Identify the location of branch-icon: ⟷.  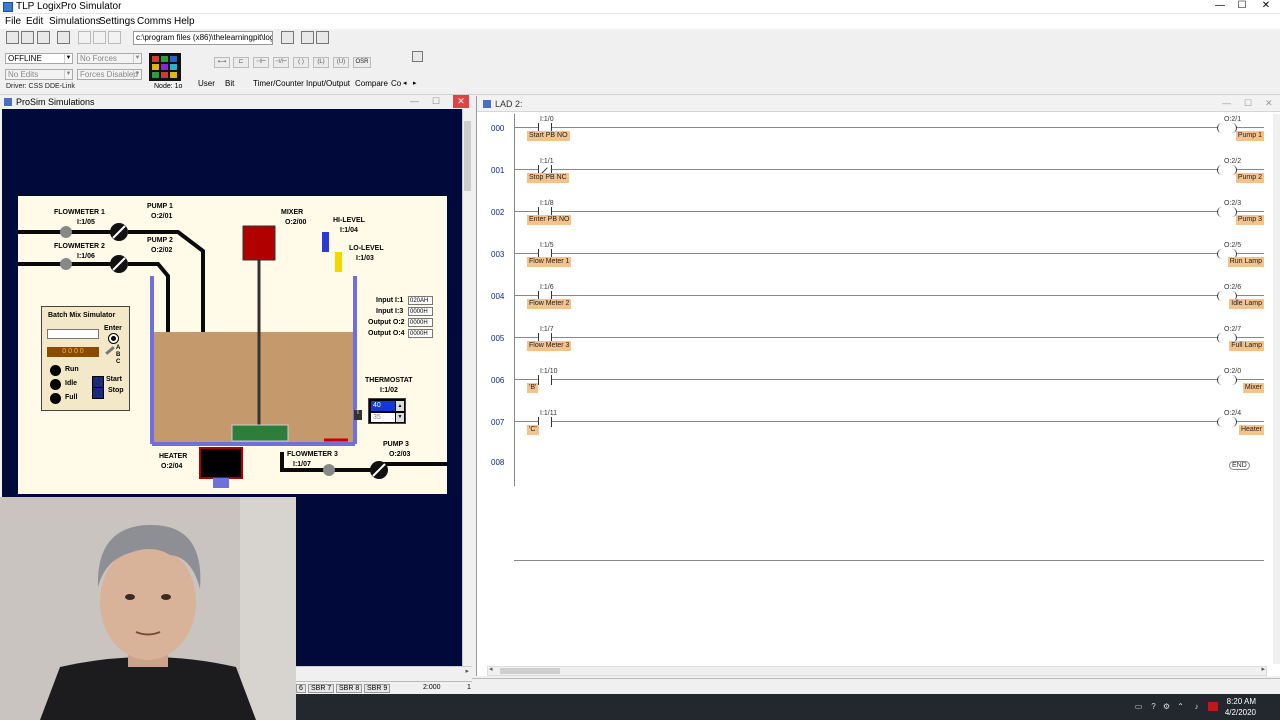
(222, 62).